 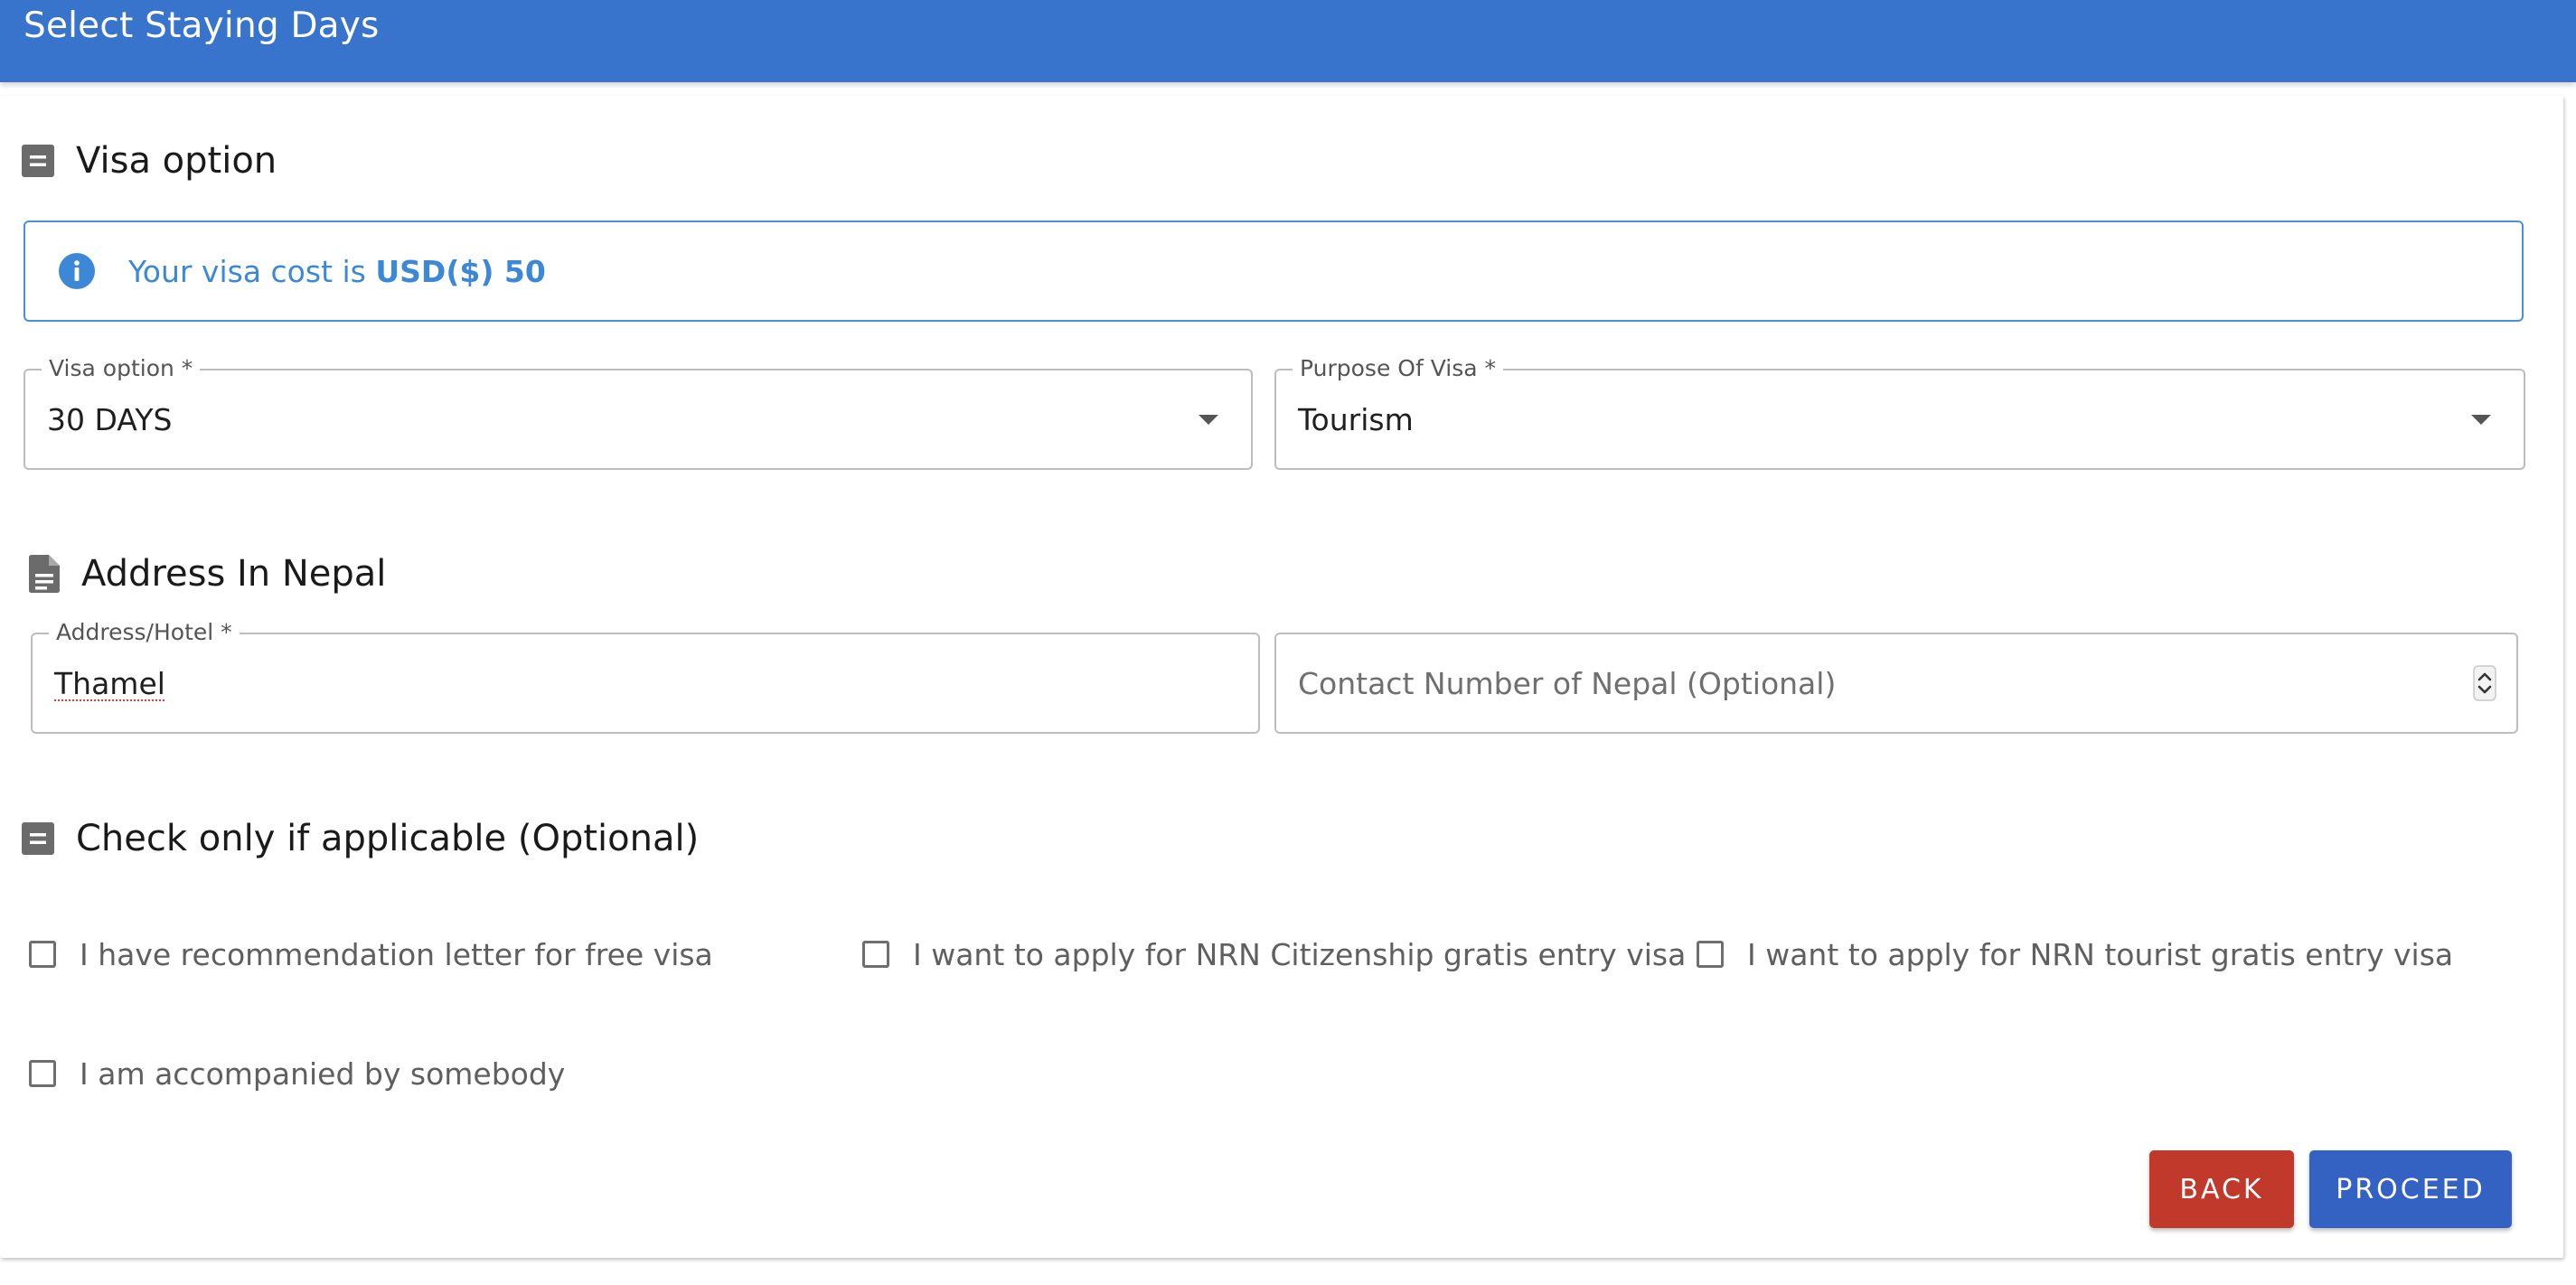 I want to click on address-hotel-value: Thamel, so click(x=110, y=683).